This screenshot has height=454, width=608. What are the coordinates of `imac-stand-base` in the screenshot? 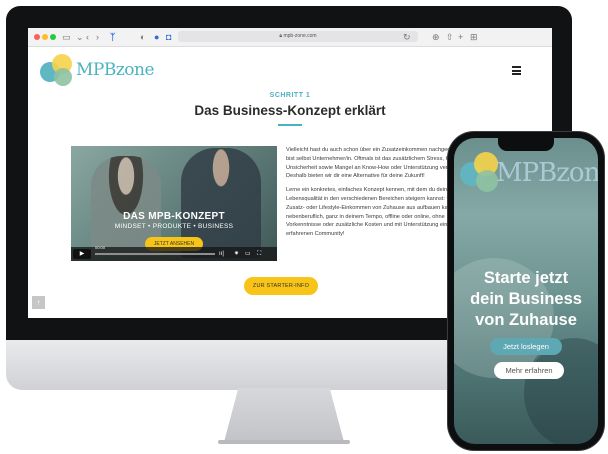 It's located at (284, 442).